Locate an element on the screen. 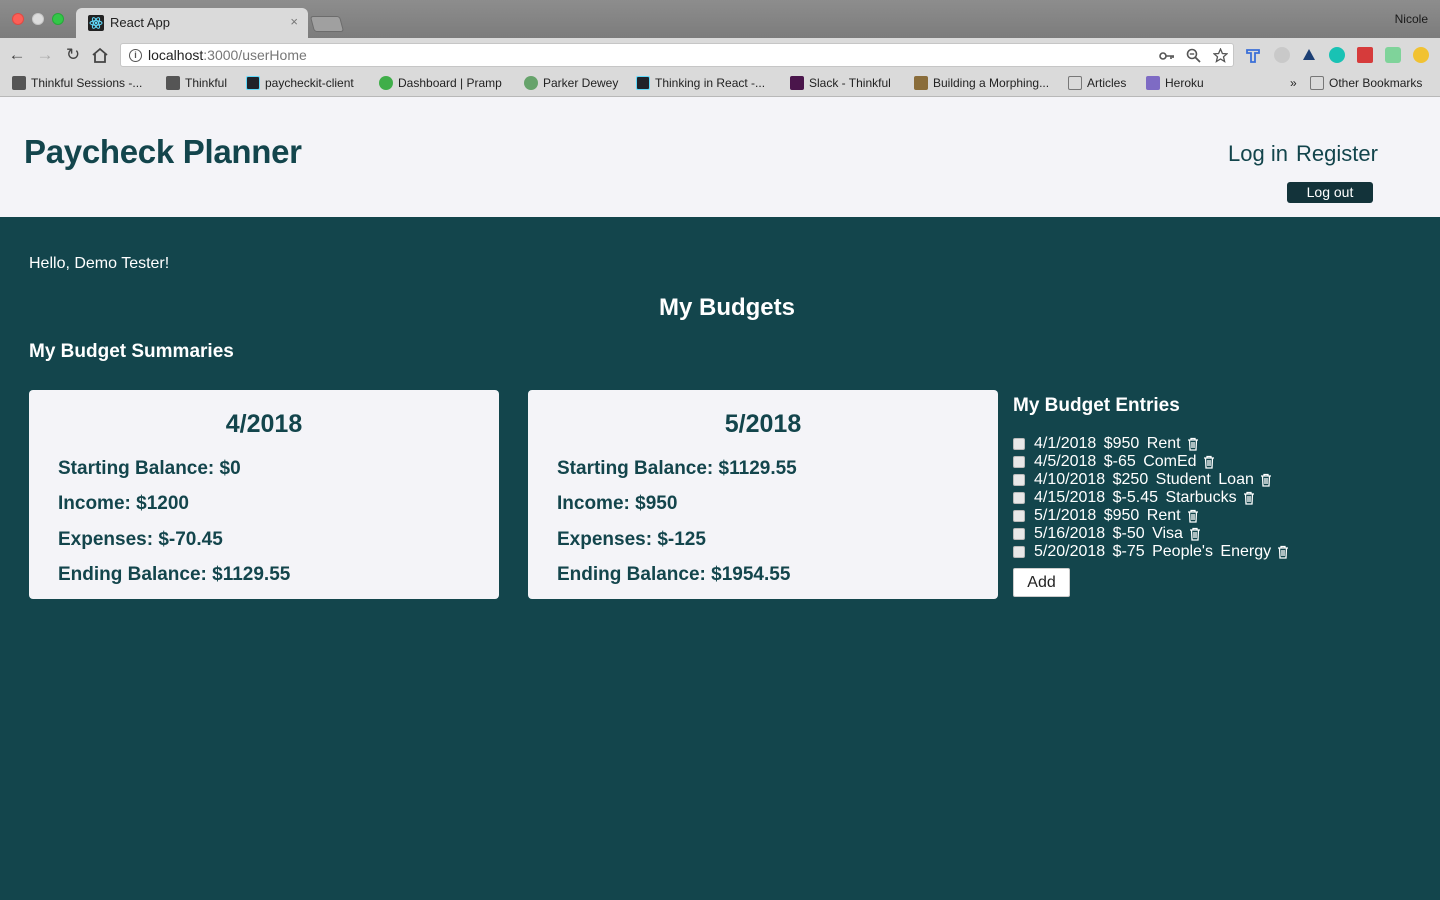 Image resolution: width=1440 pixels, height=900 pixels. register-link: Register is located at coordinates (1337, 154).